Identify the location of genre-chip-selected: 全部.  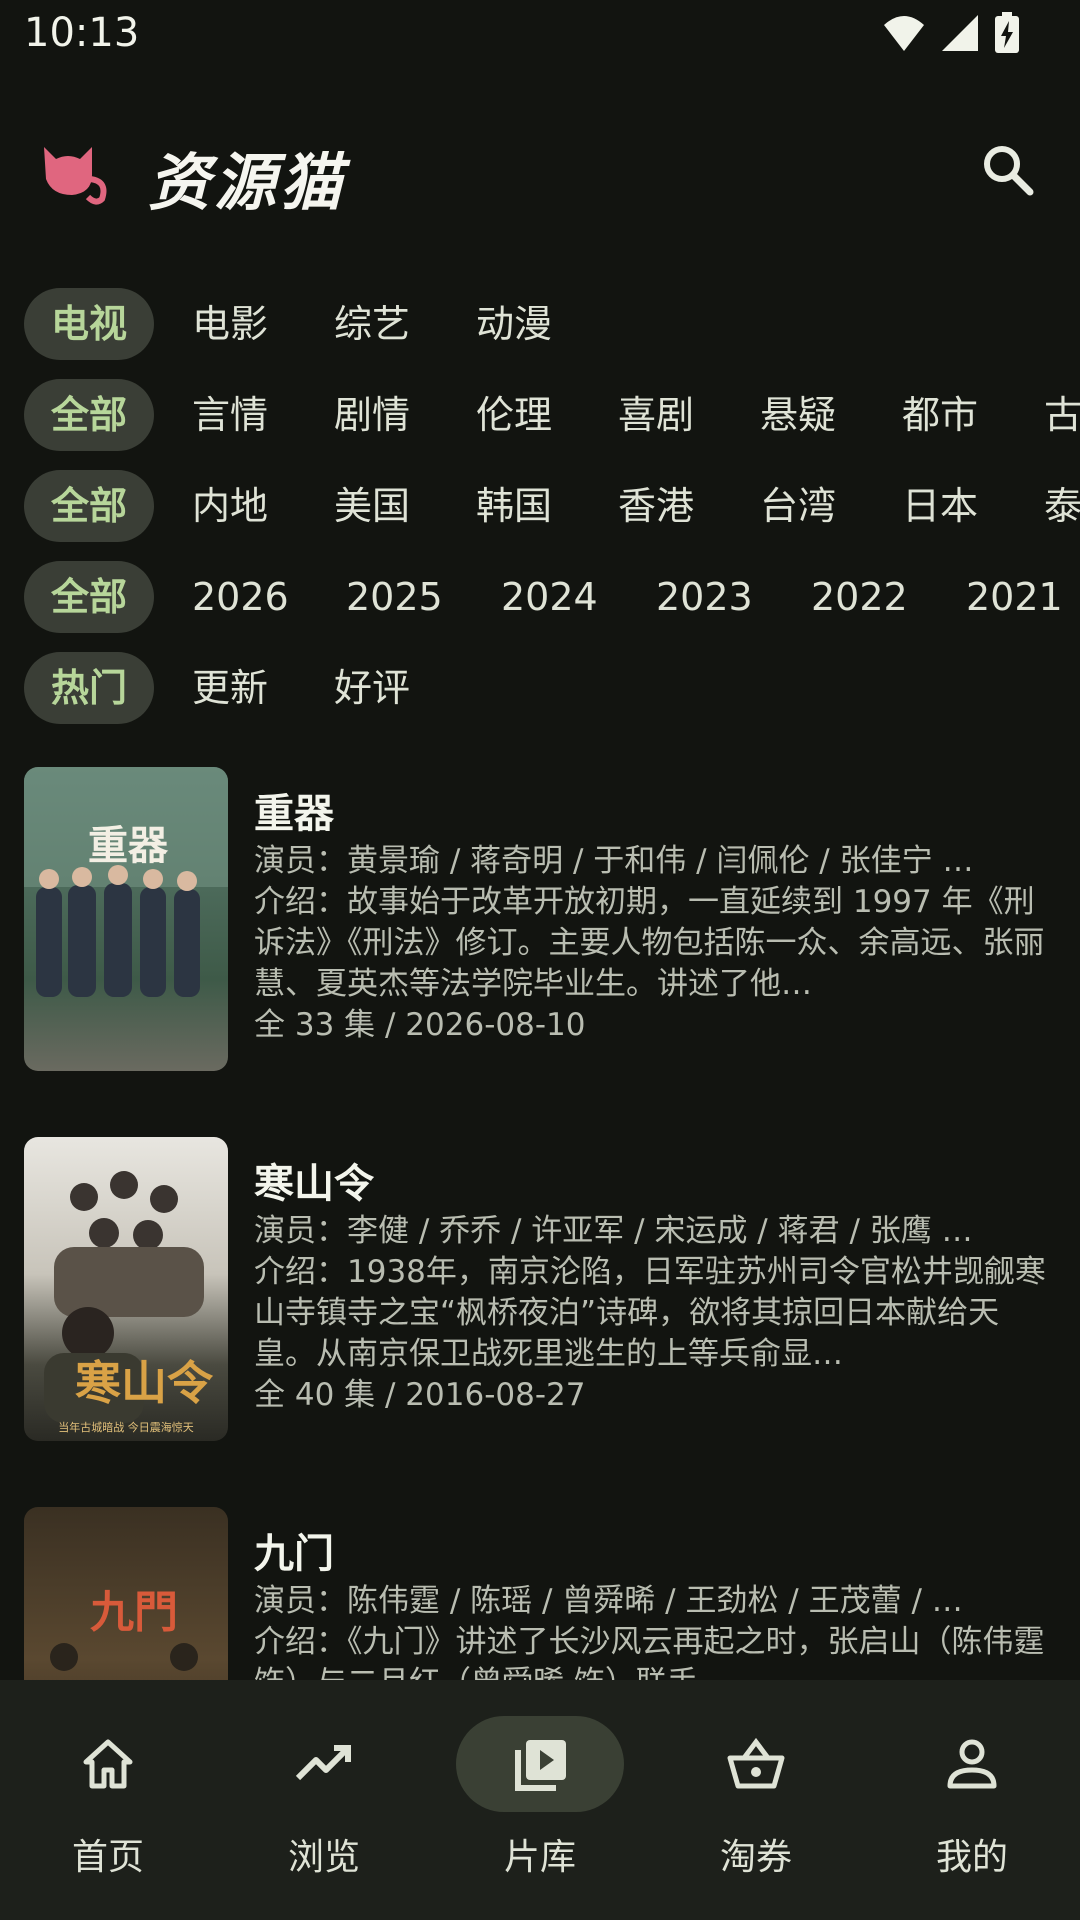
(89, 415).